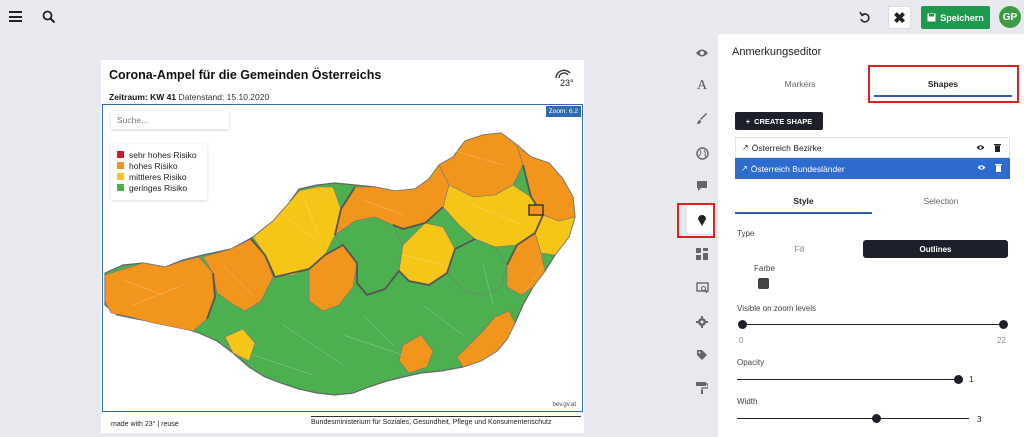  What do you see at coordinates (702, 53) in the screenshot?
I see `eye-icon` at bounding box center [702, 53].